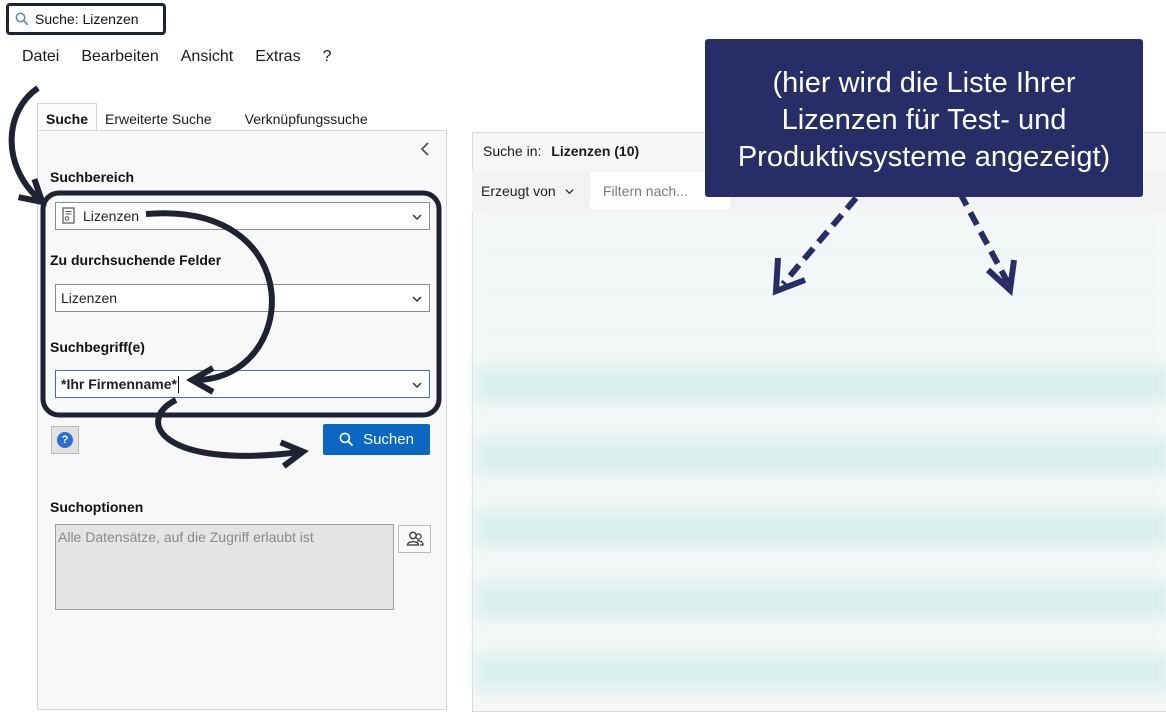 This screenshot has width=1166, height=712. What do you see at coordinates (97, 347) in the screenshot?
I see `search-term-label: Suchbegriff(e)` at bounding box center [97, 347].